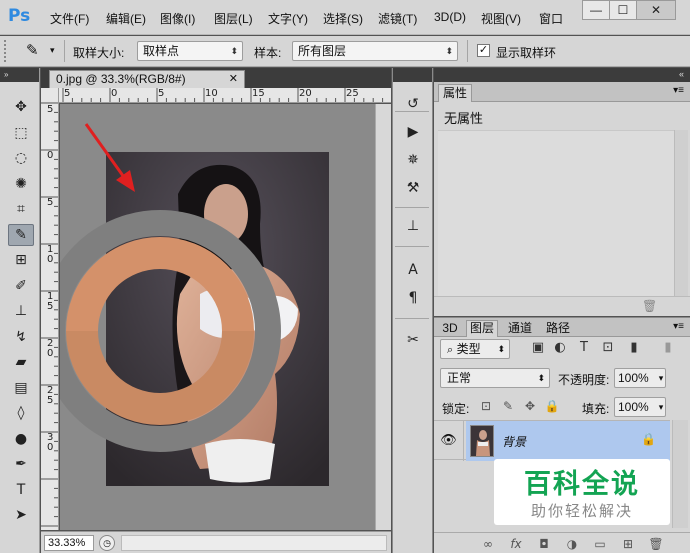 Image resolution: width=690 pixels, height=553 pixels. Describe the element at coordinates (21, 184) in the screenshot. I see `quick-select-tool-icon: ✺` at that location.